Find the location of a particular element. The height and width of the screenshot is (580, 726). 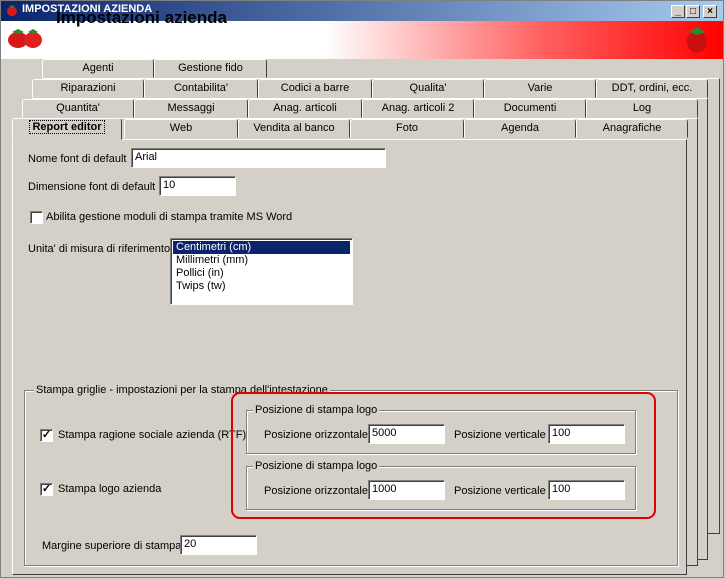

font-input: Arial is located at coordinates (258, 158).